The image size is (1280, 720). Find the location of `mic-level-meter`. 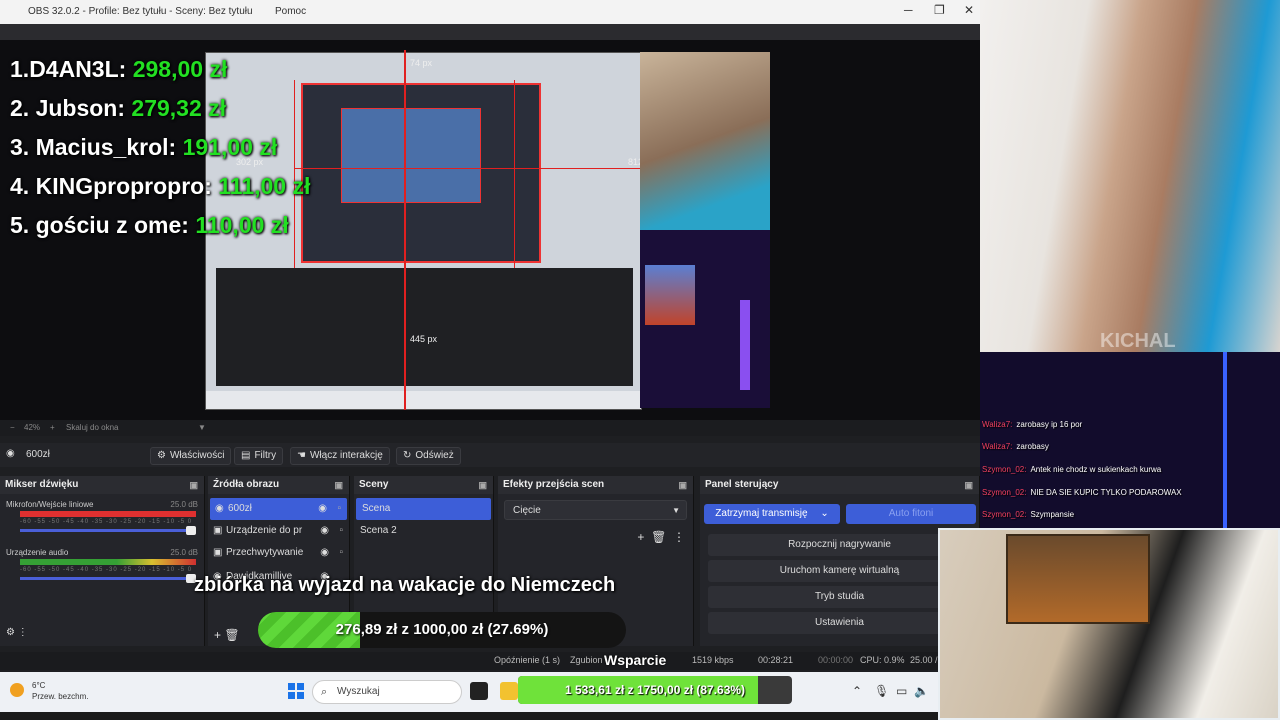

mic-level-meter is located at coordinates (108, 514).